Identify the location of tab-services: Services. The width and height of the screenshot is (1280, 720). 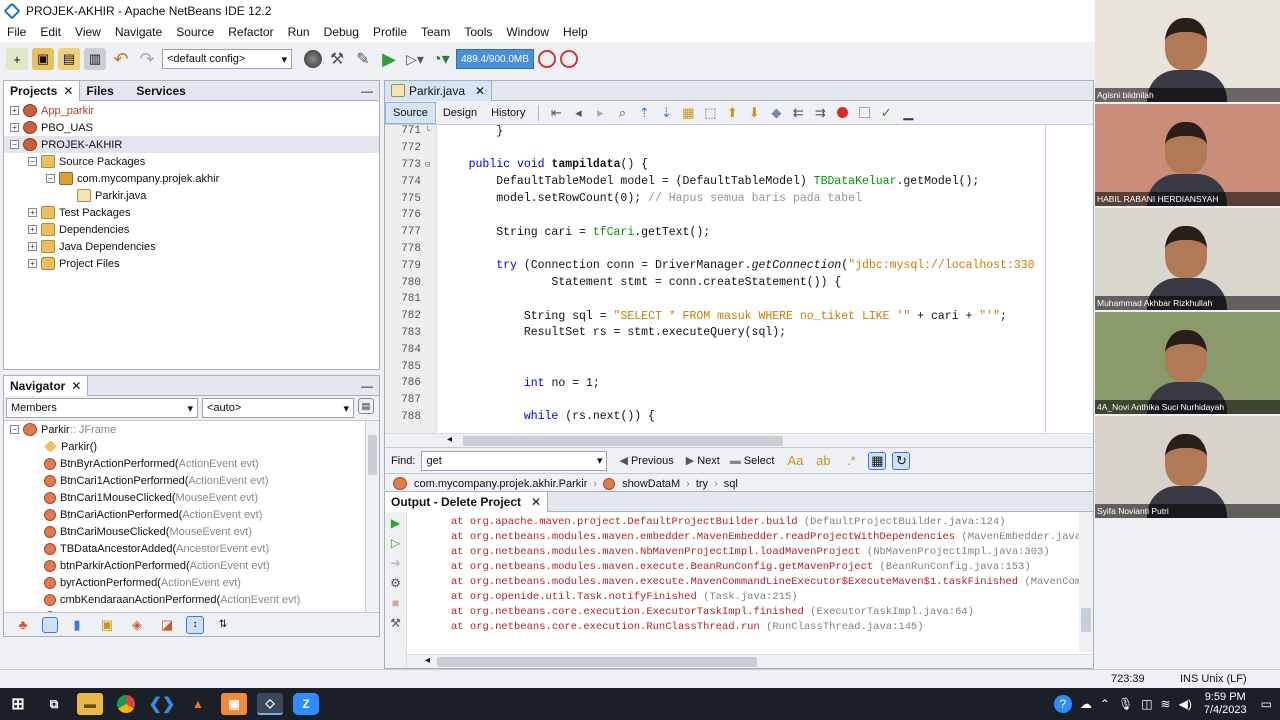
(160, 91).